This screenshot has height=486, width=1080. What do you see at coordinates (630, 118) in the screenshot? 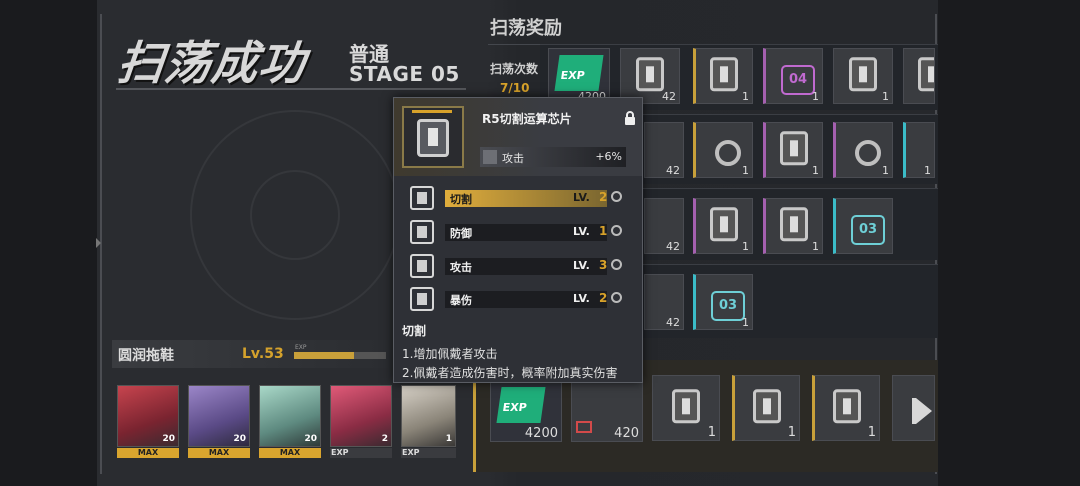
I see `lock-icon` at bounding box center [630, 118].